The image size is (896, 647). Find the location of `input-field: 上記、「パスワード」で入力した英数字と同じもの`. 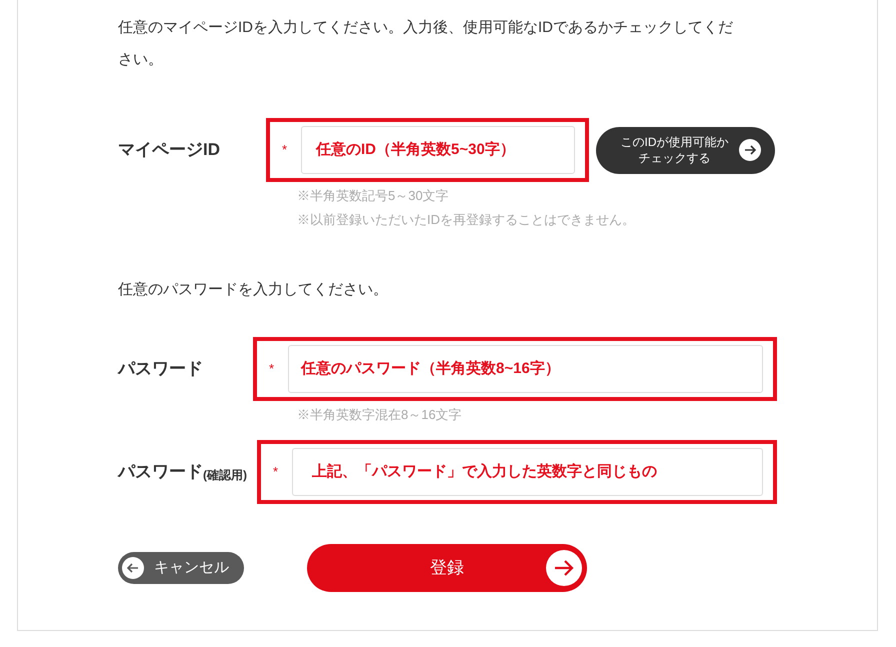

input-field: 上記、「パスワード」で入力した英数字と同じもの is located at coordinates (527, 472).